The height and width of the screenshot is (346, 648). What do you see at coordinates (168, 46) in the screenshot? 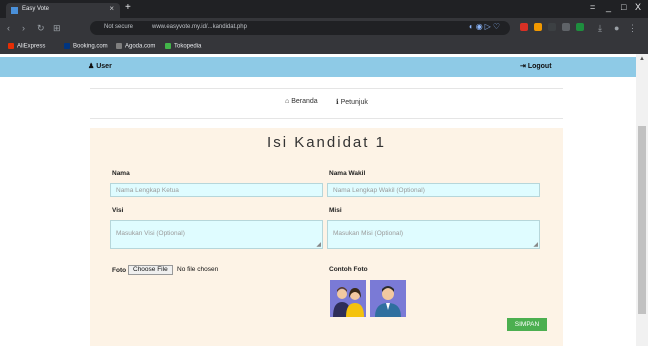
I see `tokopedia-icon` at bounding box center [168, 46].